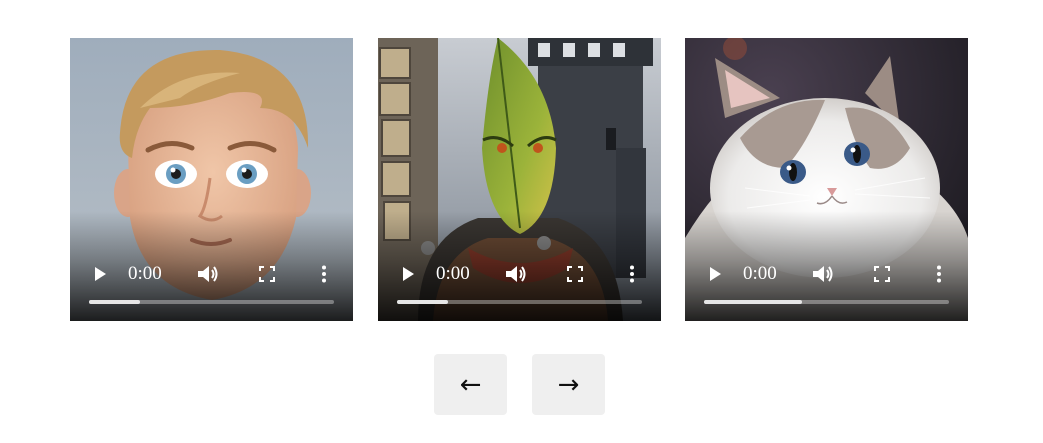 Image resolution: width=1043 pixels, height=443 pixels. I want to click on next-button: →, so click(568, 384).